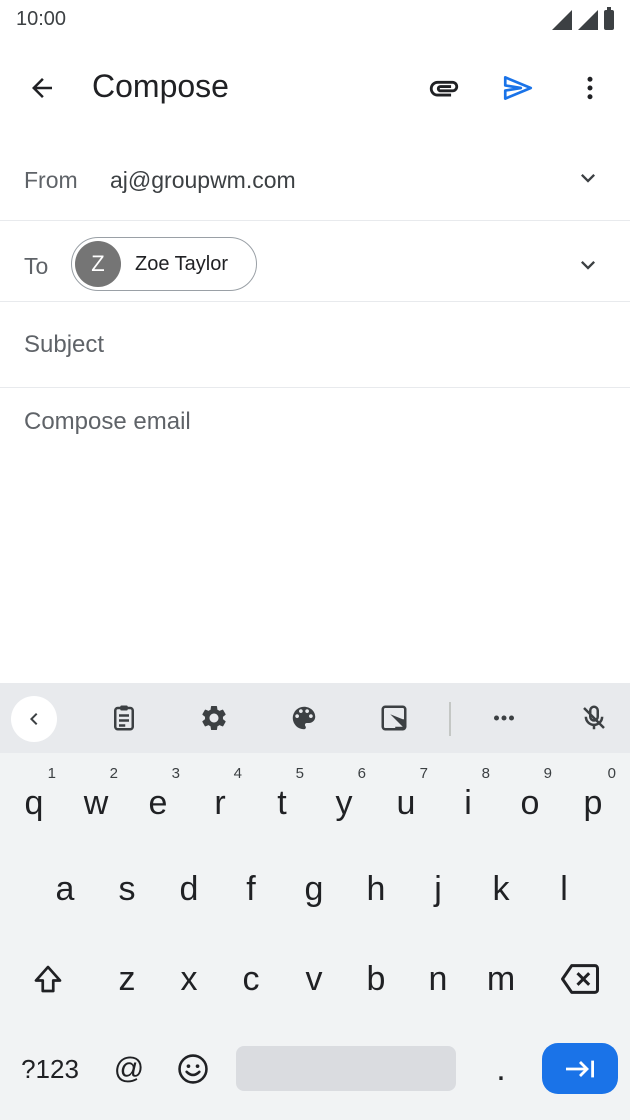  I want to click on key-g: g, so click(314, 889).